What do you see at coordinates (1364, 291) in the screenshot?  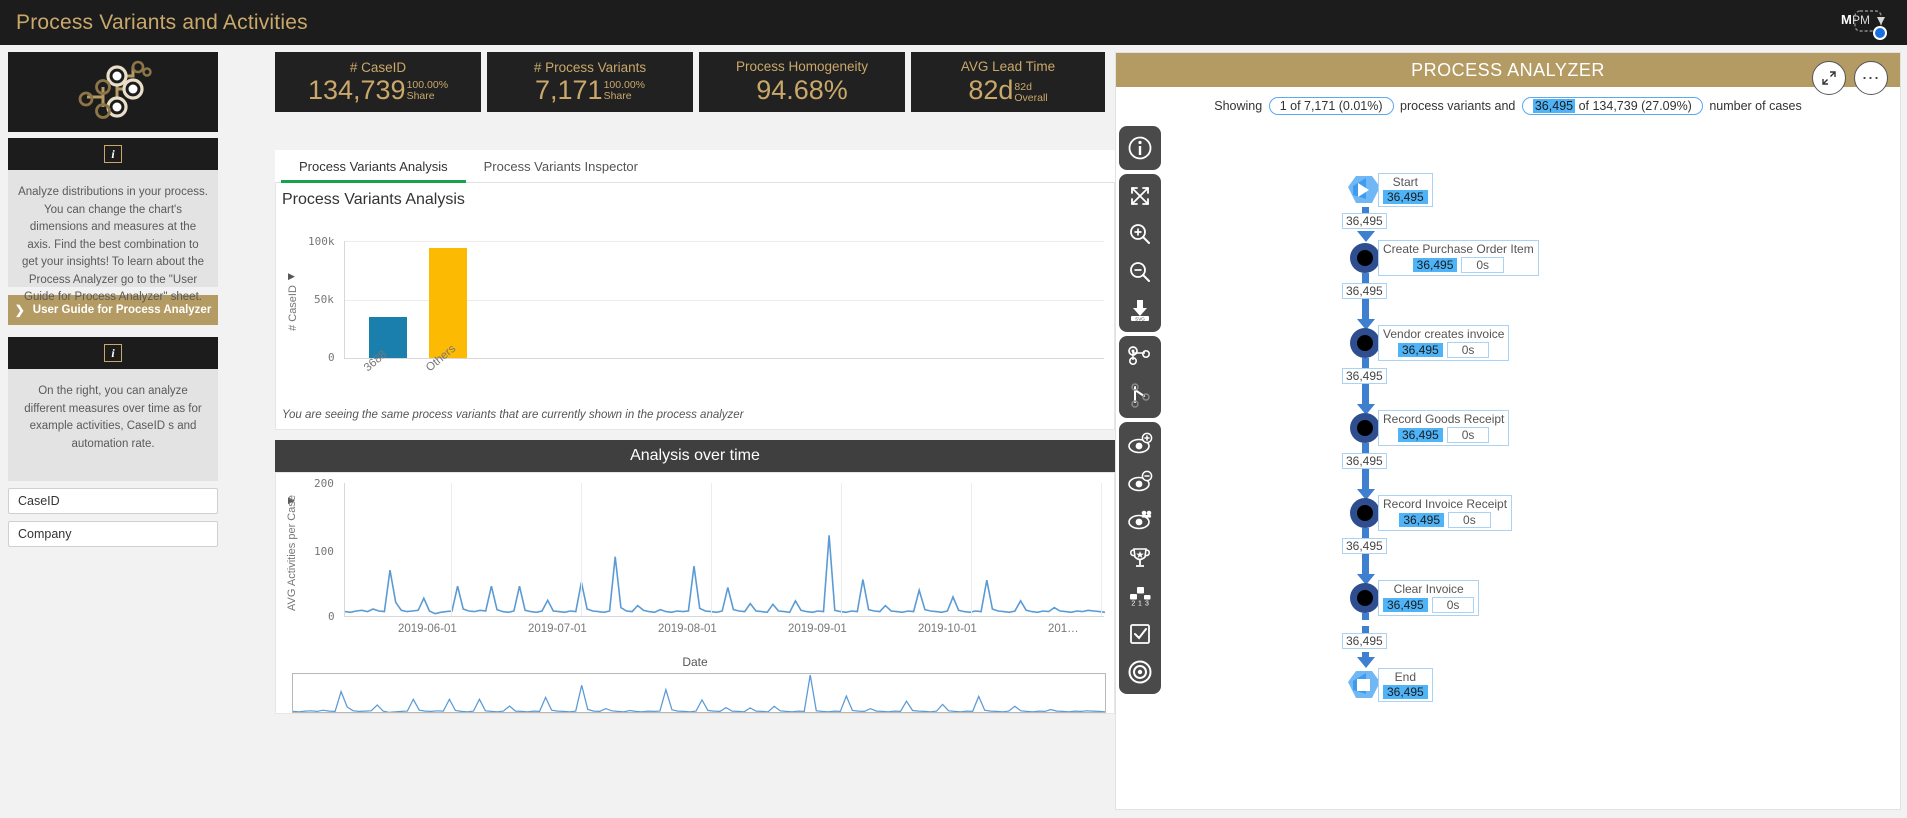 I see `edge-label-2: 36,495` at bounding box center [1364, 291].